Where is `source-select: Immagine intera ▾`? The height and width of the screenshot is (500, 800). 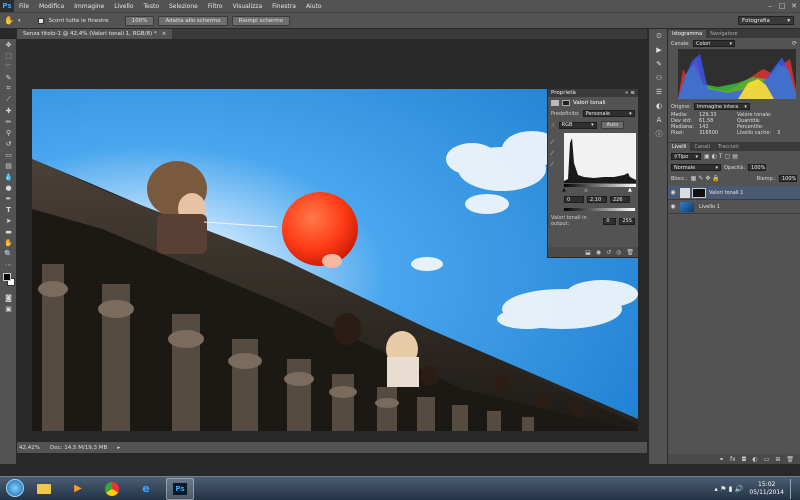 source-select: Immagine intera ▾ is located at coordinates (721, 106).